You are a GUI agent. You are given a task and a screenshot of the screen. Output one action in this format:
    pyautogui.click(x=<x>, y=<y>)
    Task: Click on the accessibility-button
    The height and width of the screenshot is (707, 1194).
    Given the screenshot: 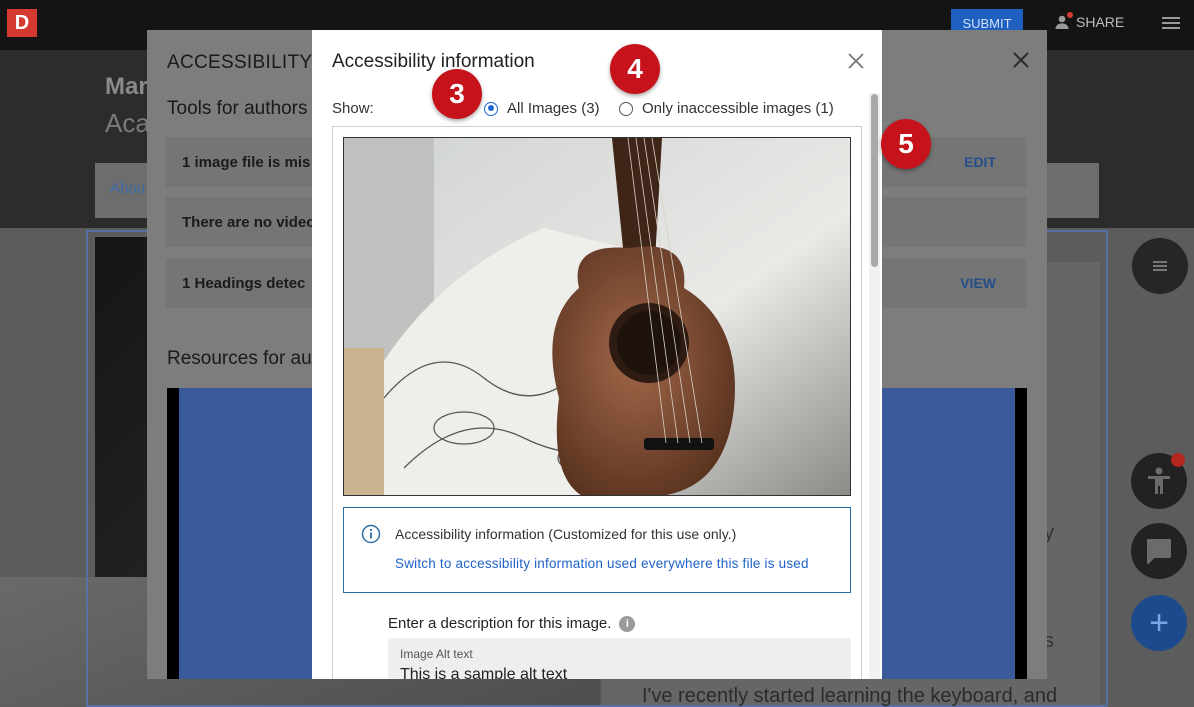 What is the action you would take?
    pyautogui.click(x=1159, y=481)
    